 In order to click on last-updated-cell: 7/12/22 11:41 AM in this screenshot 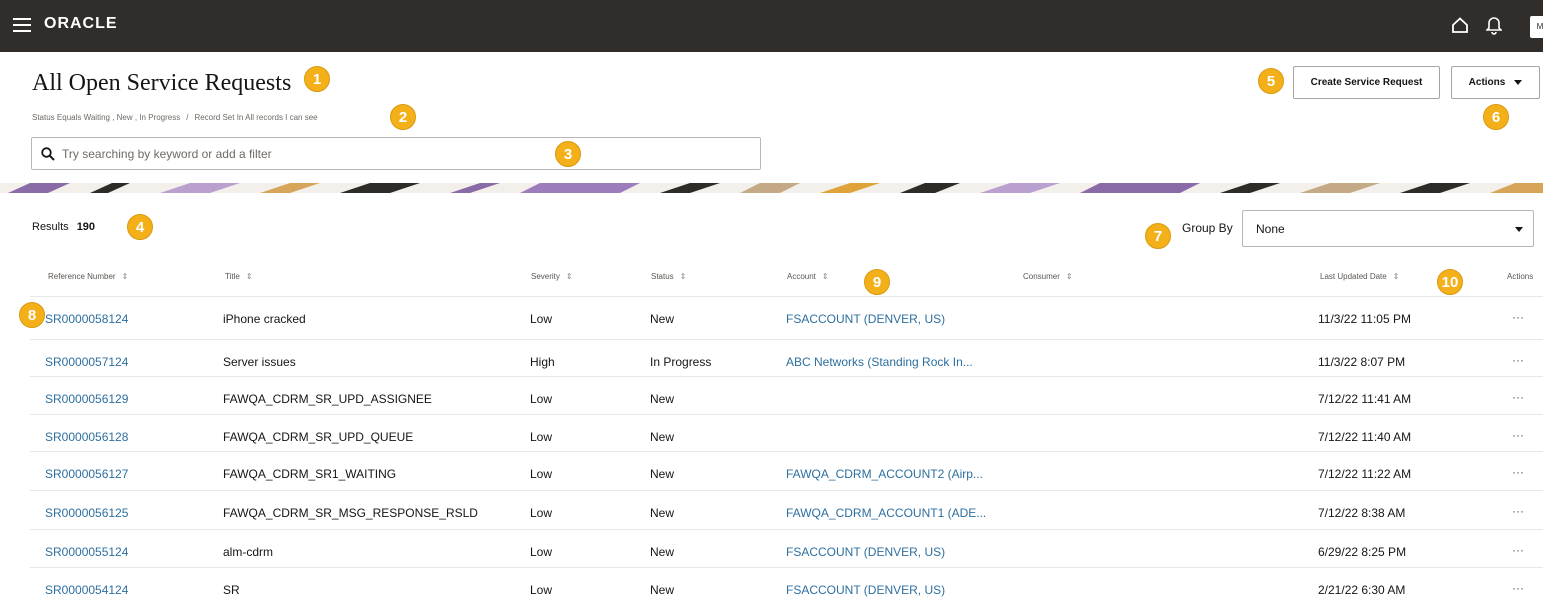, I will do `click(1365, 399)`.